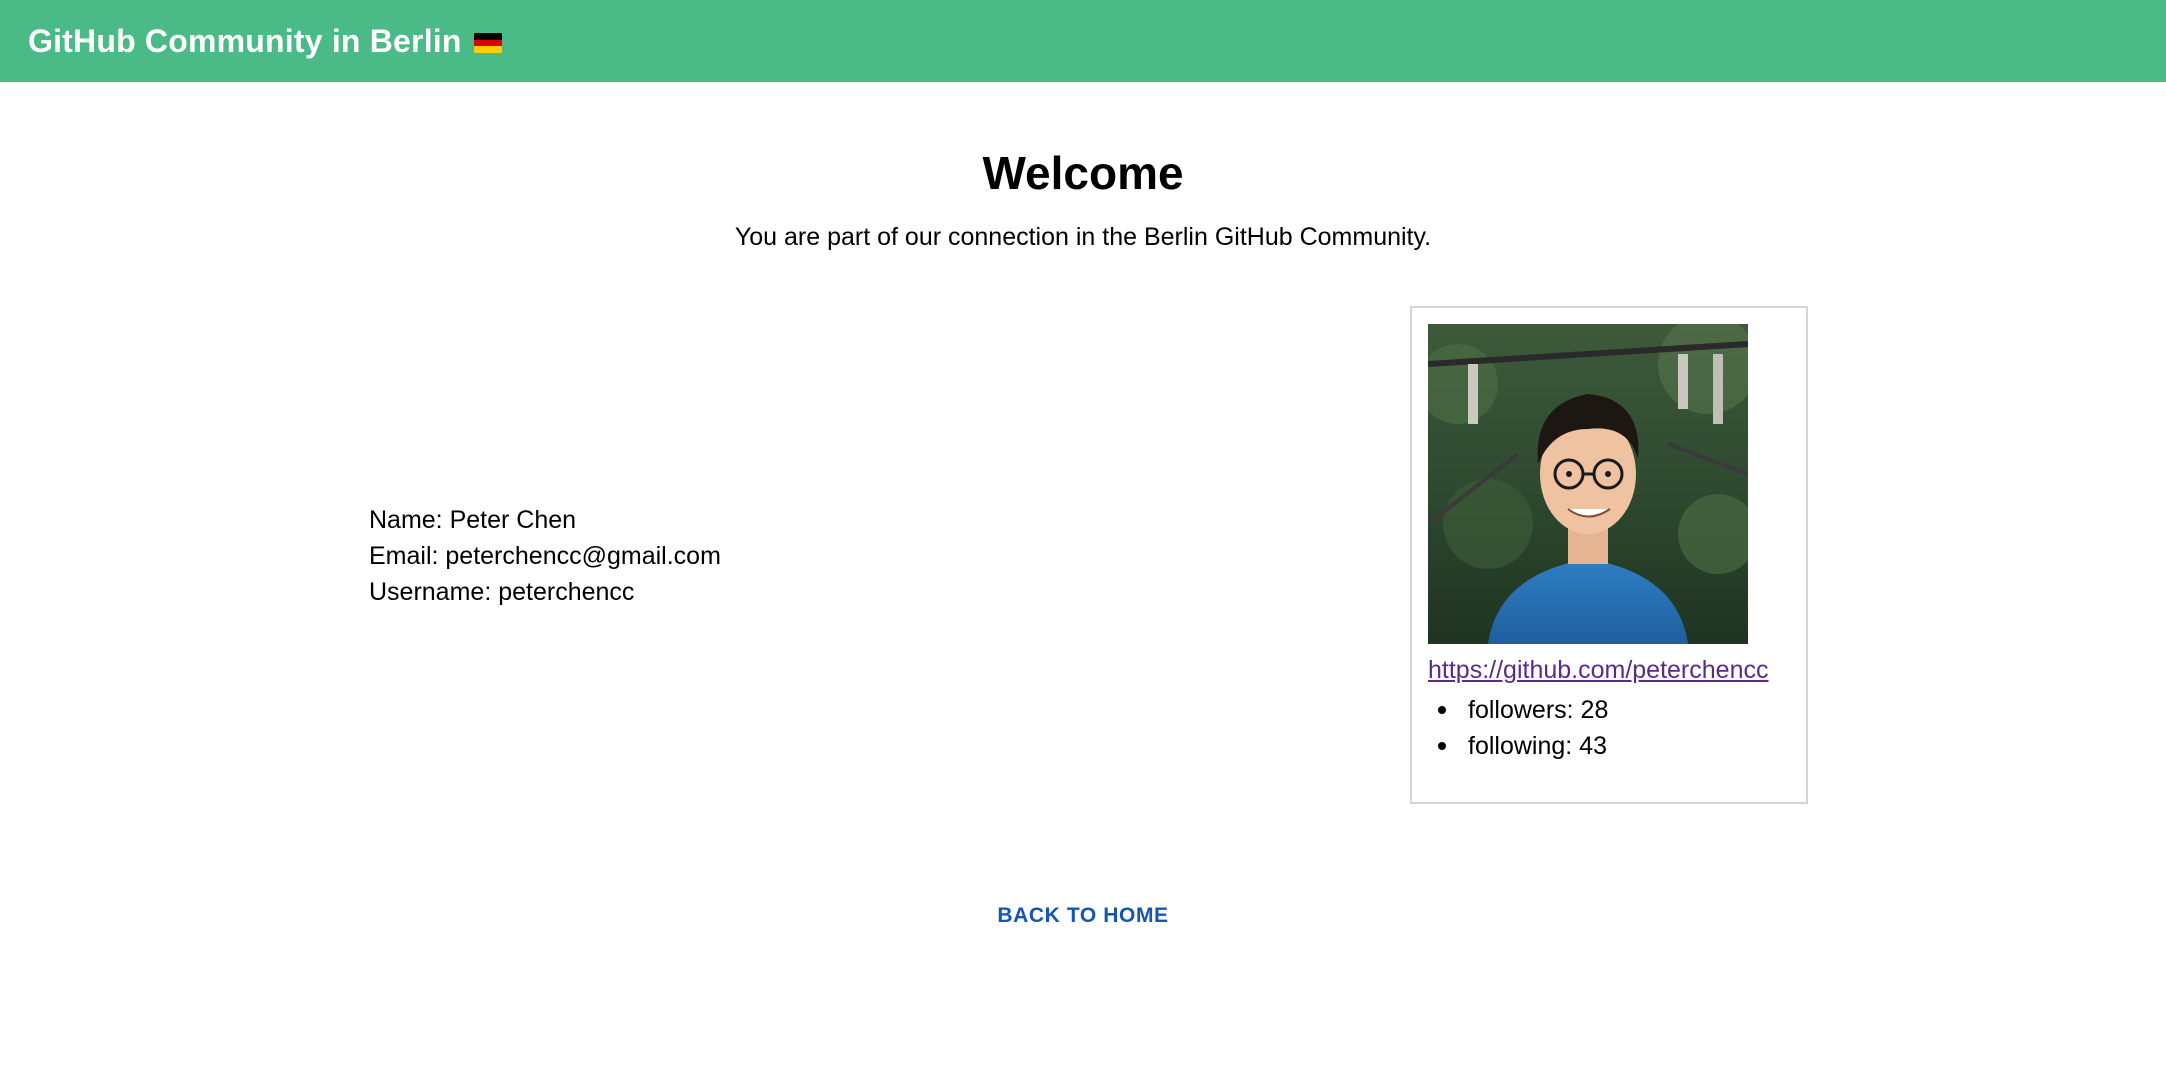 The height and width of the screenshot is (1068, 2166). I want to click on followers-count: followers: 28, so click(1538, 710).